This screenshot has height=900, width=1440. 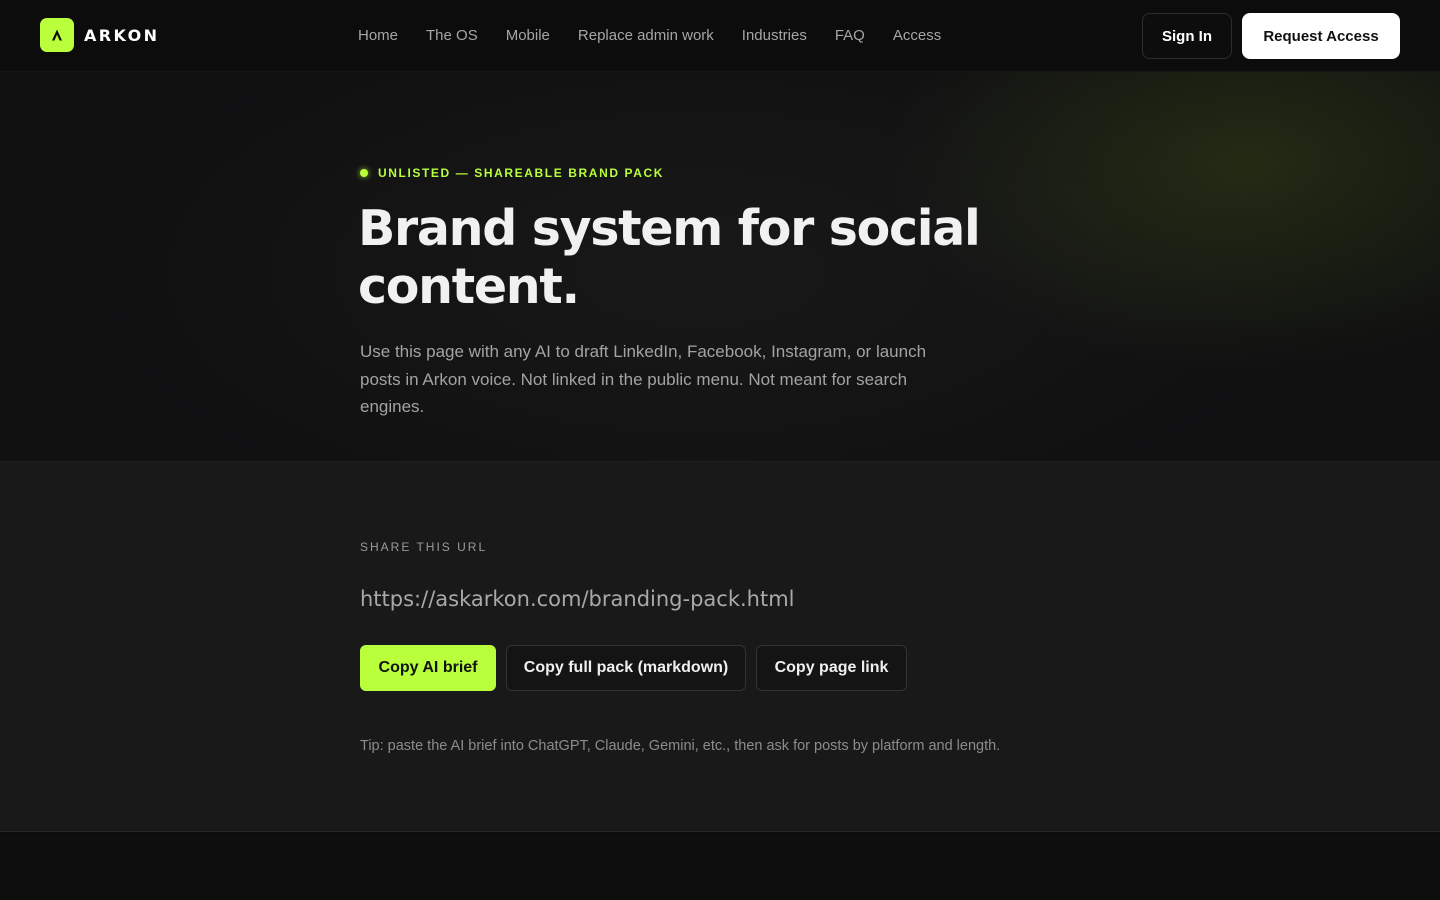 What do you see at coordinates (850, 35) in the screenshot?
I see `nav-item-faq: FAQ` at bounding box center [850, 35].